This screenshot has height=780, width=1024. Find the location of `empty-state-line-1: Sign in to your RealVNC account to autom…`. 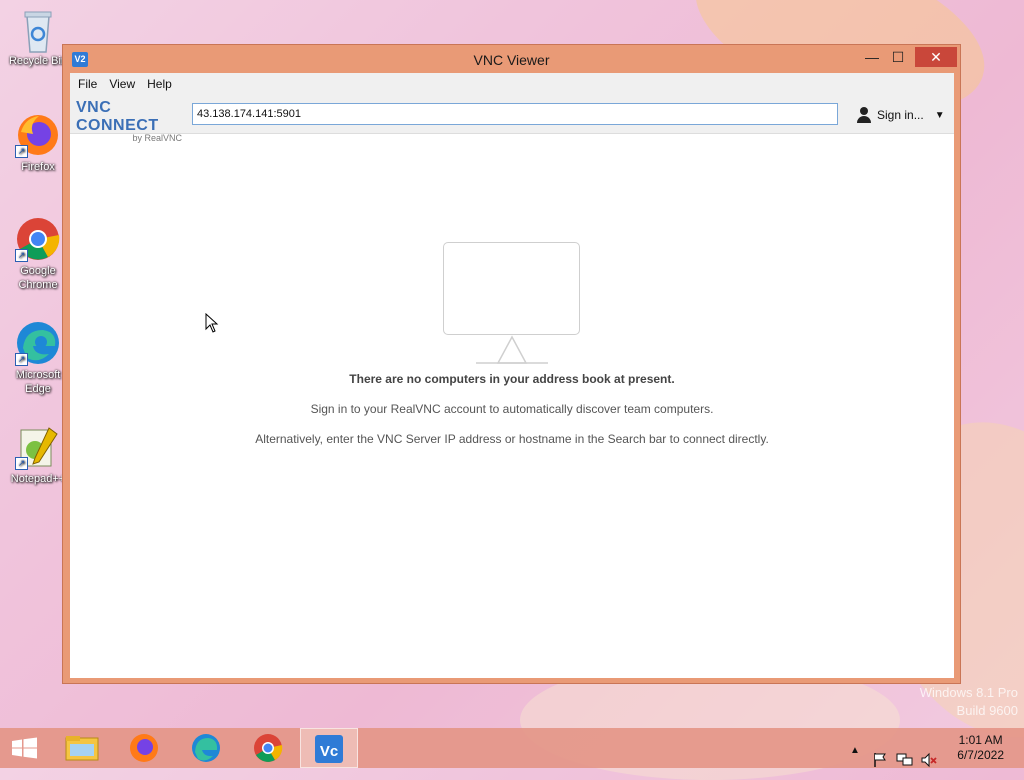

empty-state-line-1: Sign in to your RealVNC account to autom… is located at coordinates (512, 409).